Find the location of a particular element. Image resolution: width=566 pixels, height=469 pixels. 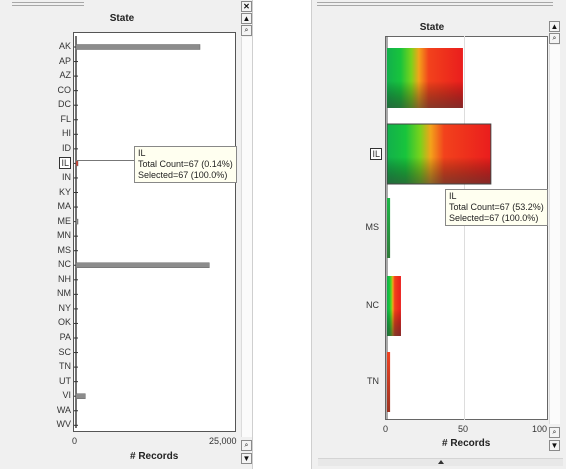

category-label-fl: FL is located at coordinates (41, 119).